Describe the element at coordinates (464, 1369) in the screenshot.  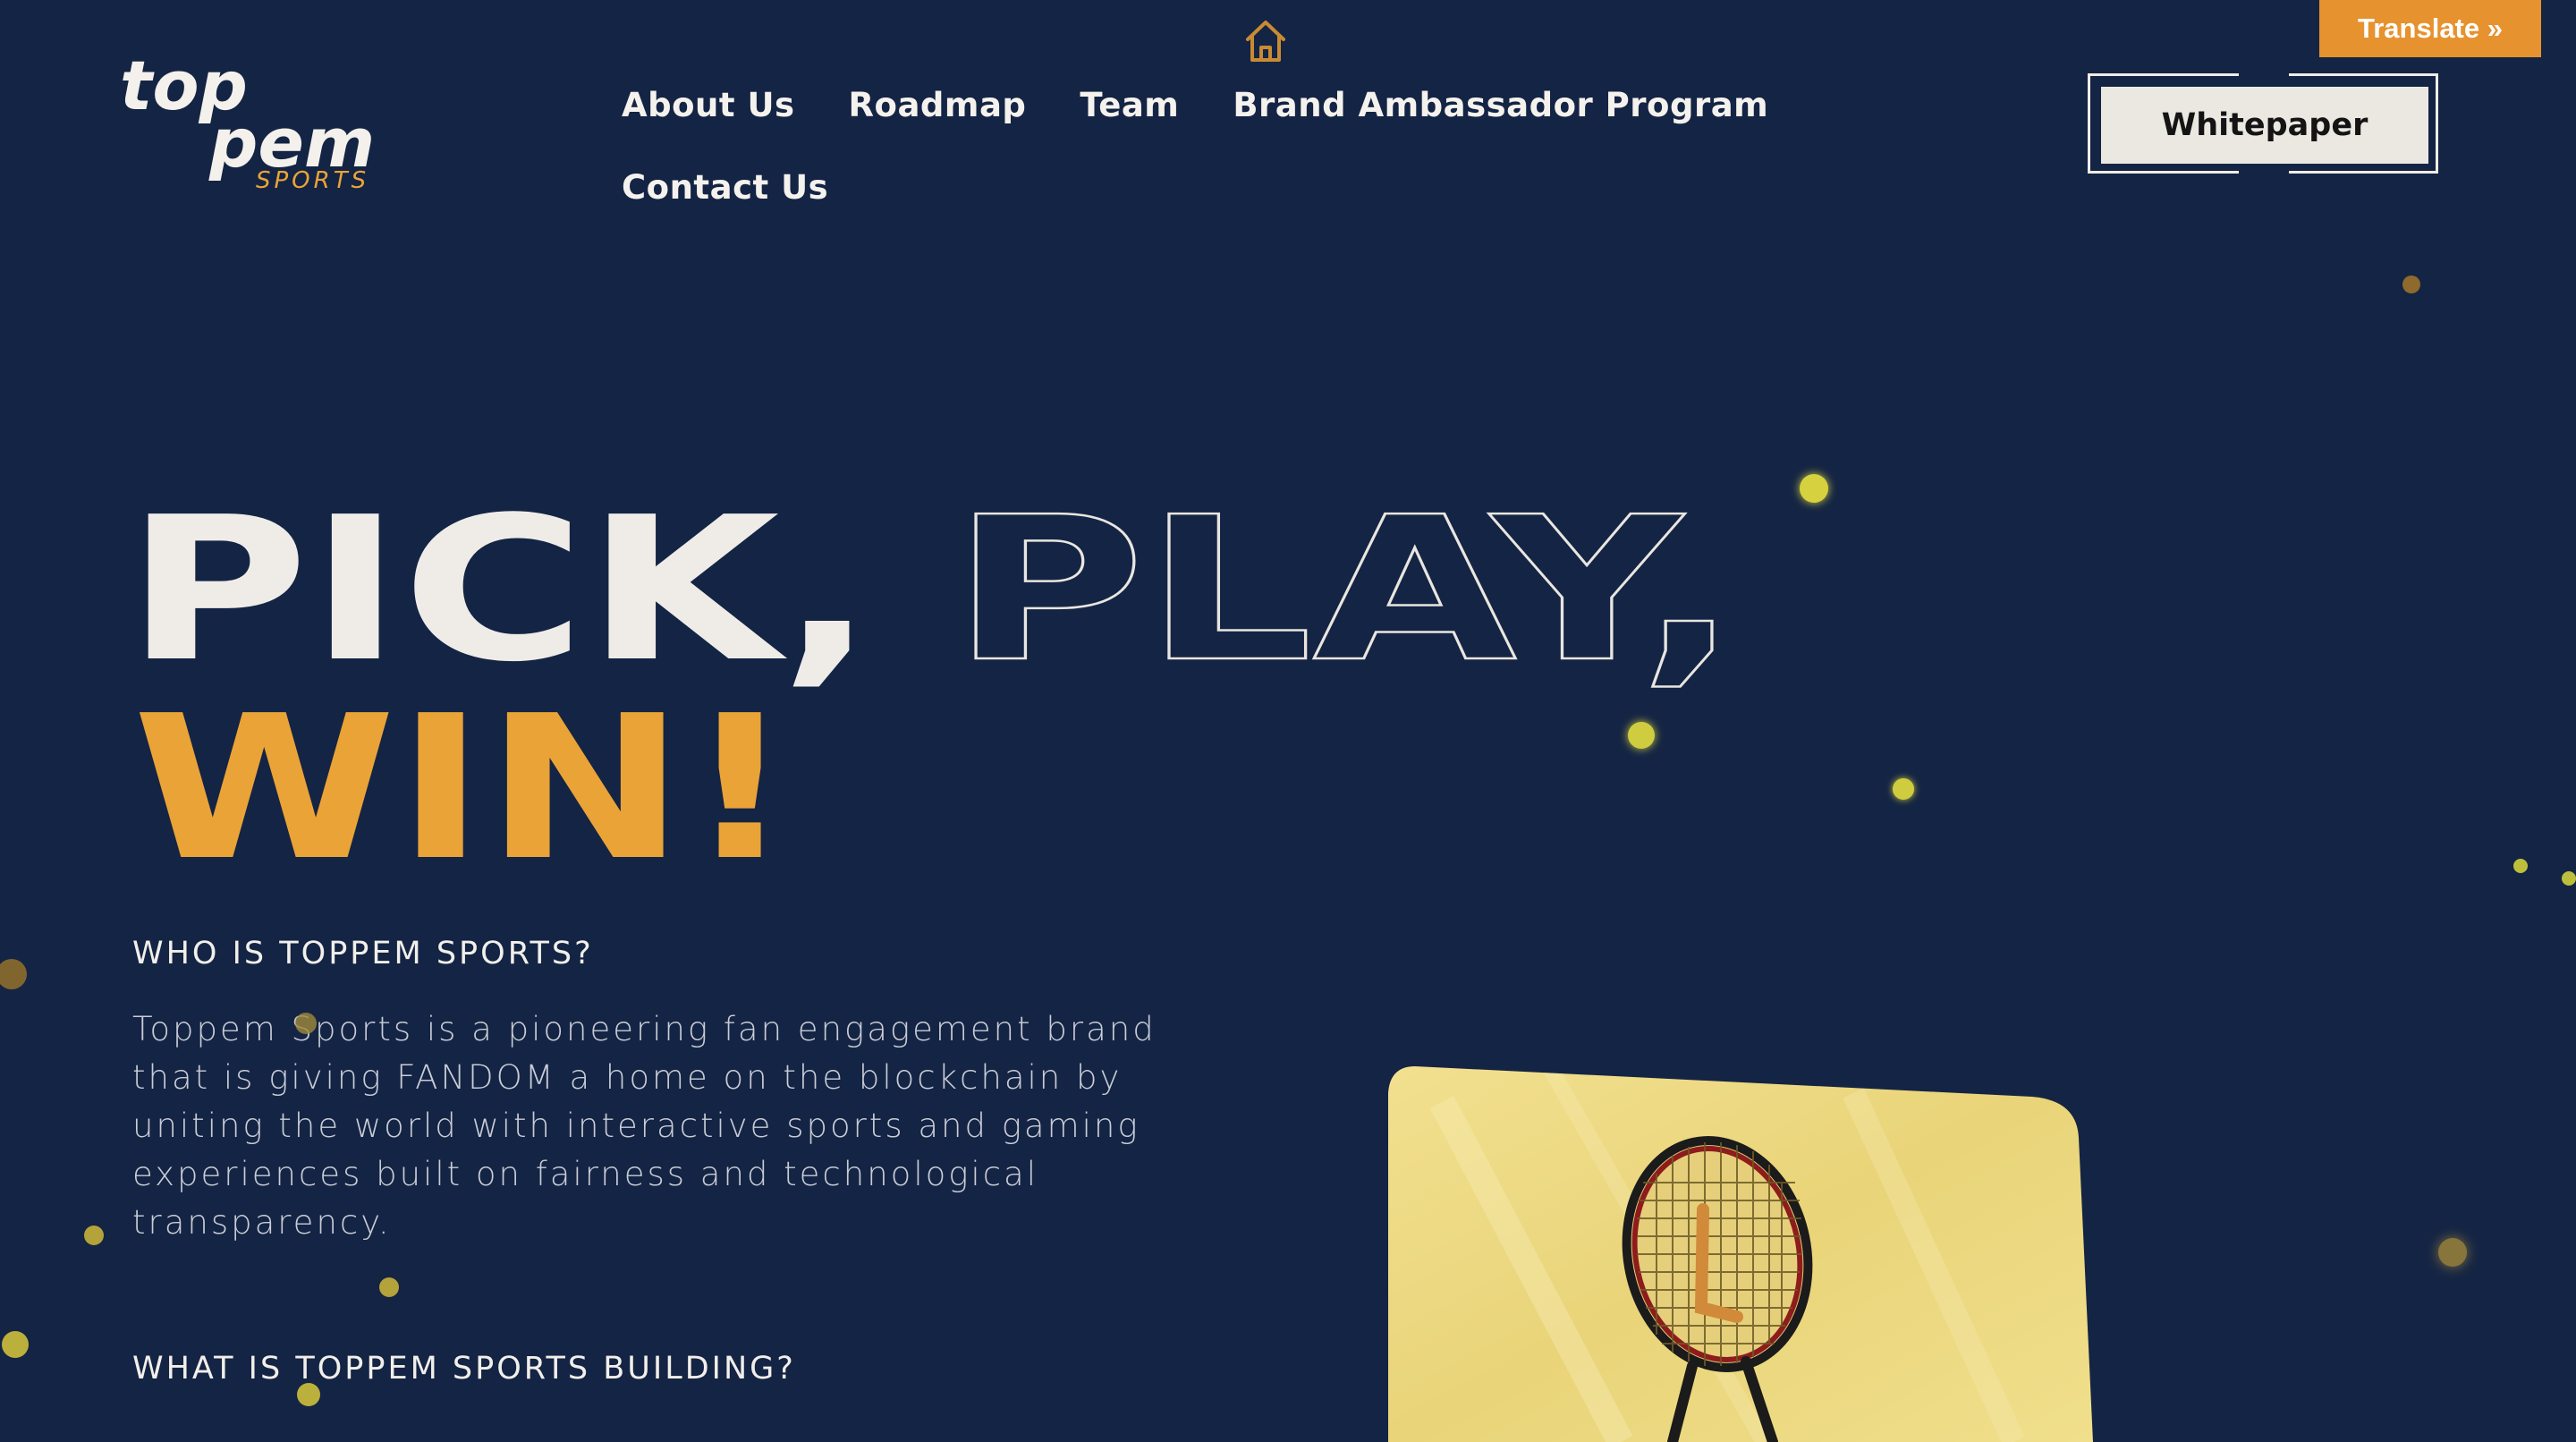
I see `what-is-toppem-building-heading: WHAT IS TOPPEM SPORTS BUILDING?` at that location.